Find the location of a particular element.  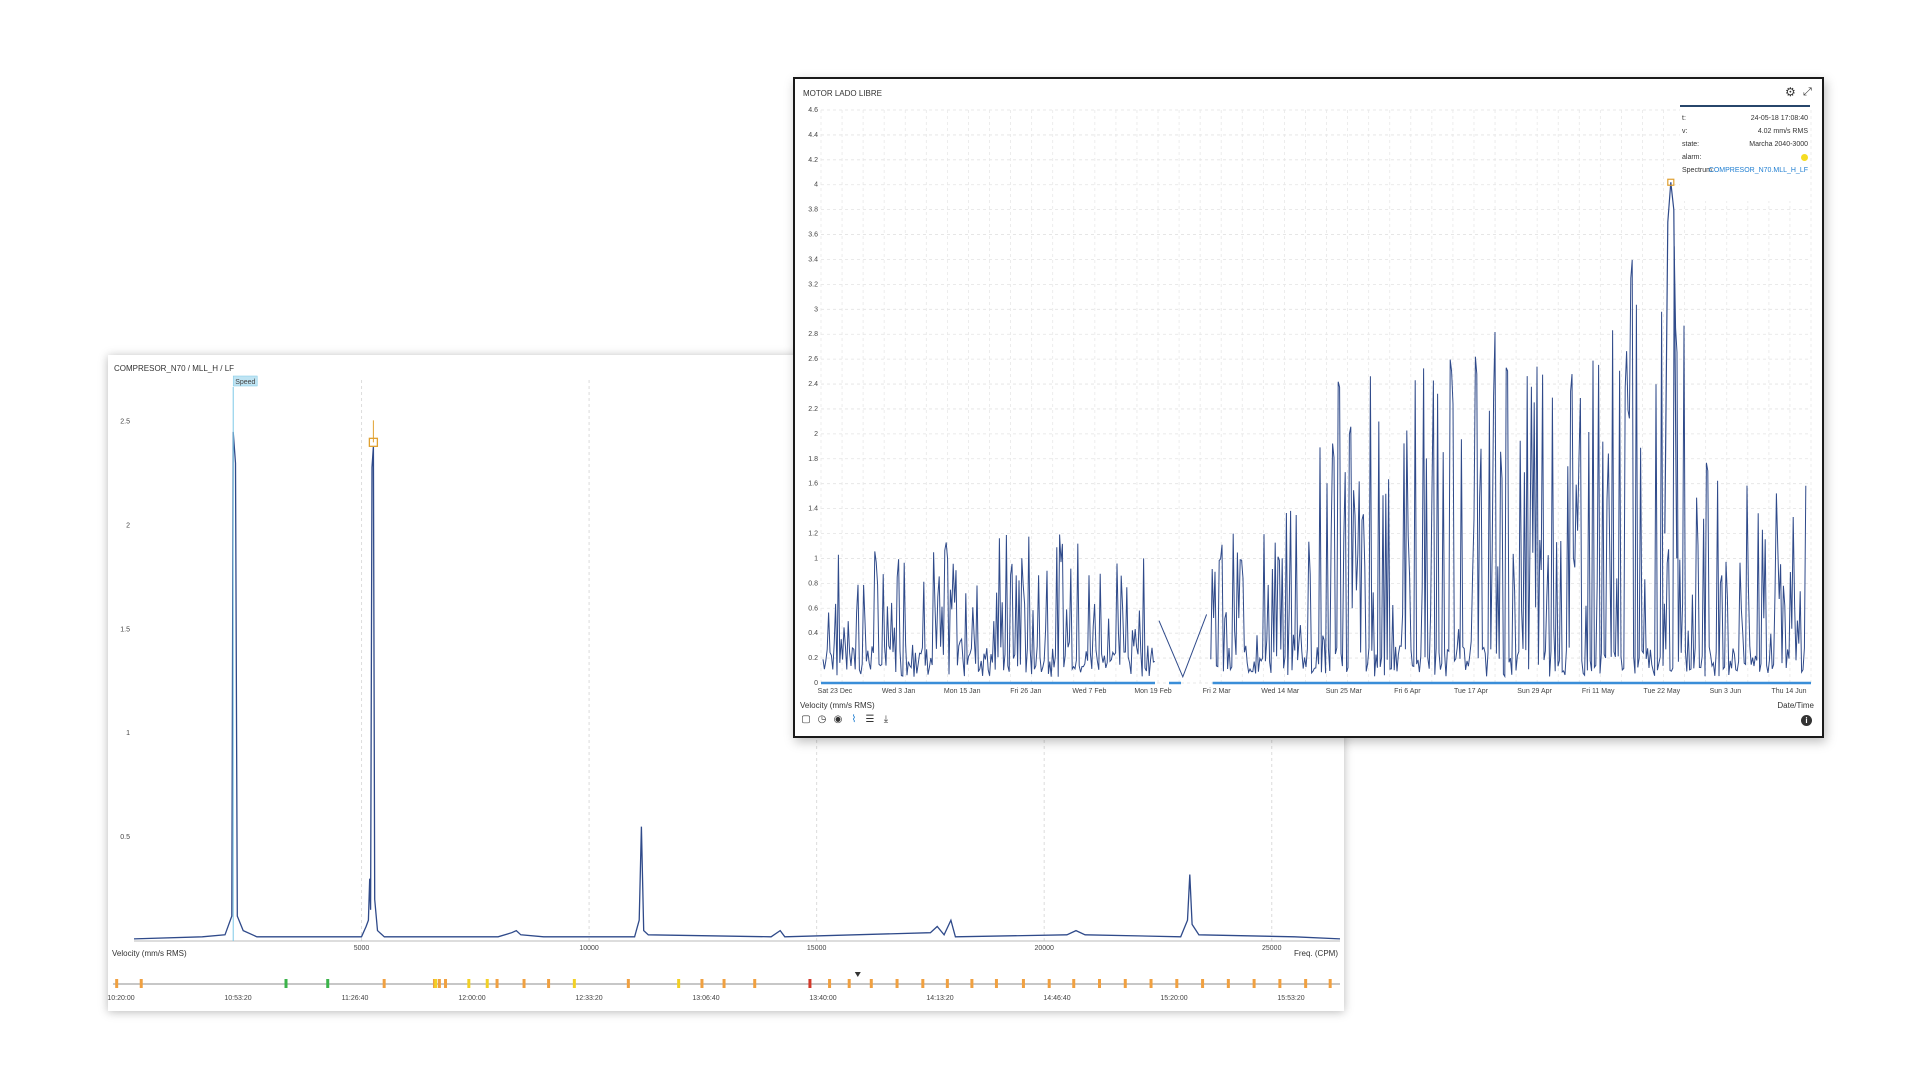

alarm-indicator-icon is located at coordinates (1804, 157).